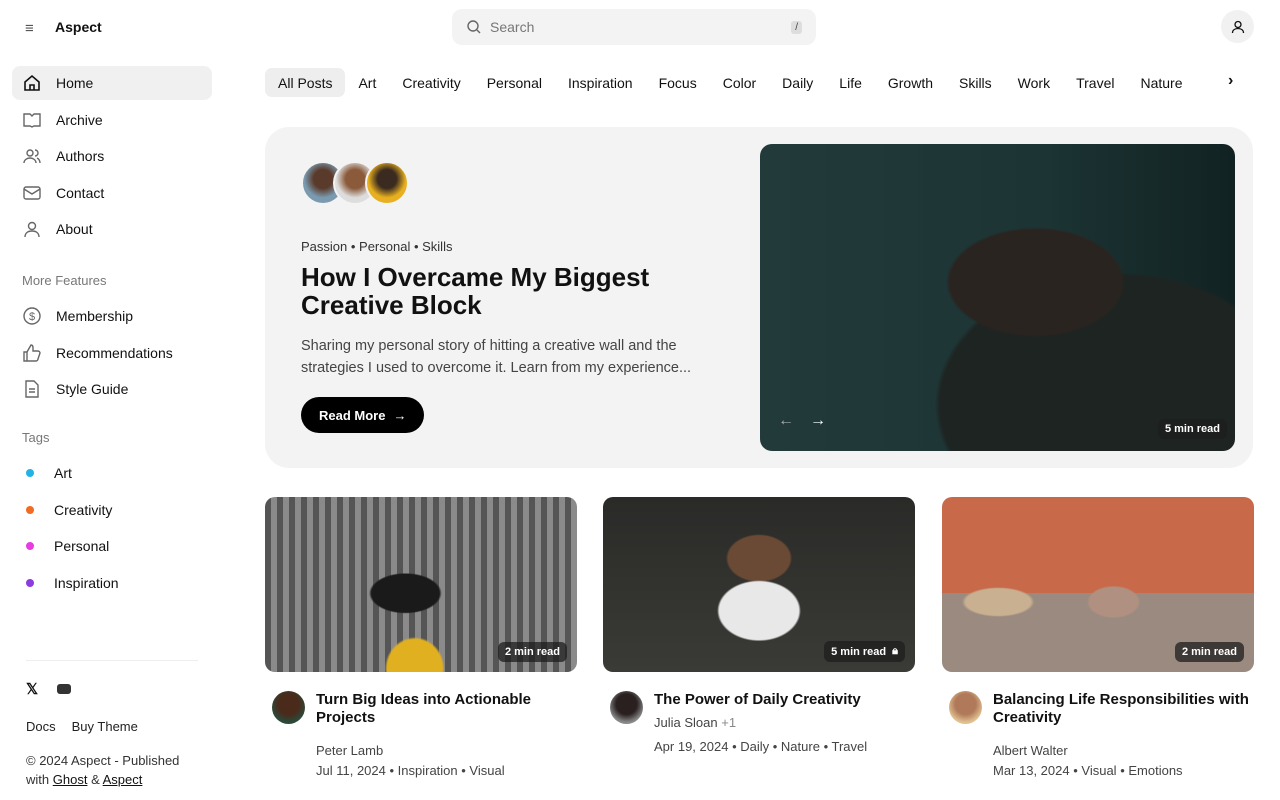 This screenshot has width=1280, height=800. Describe the element at coordinates (512, 27) in the screenshot. I see `search-placeholder: Search` at that location.